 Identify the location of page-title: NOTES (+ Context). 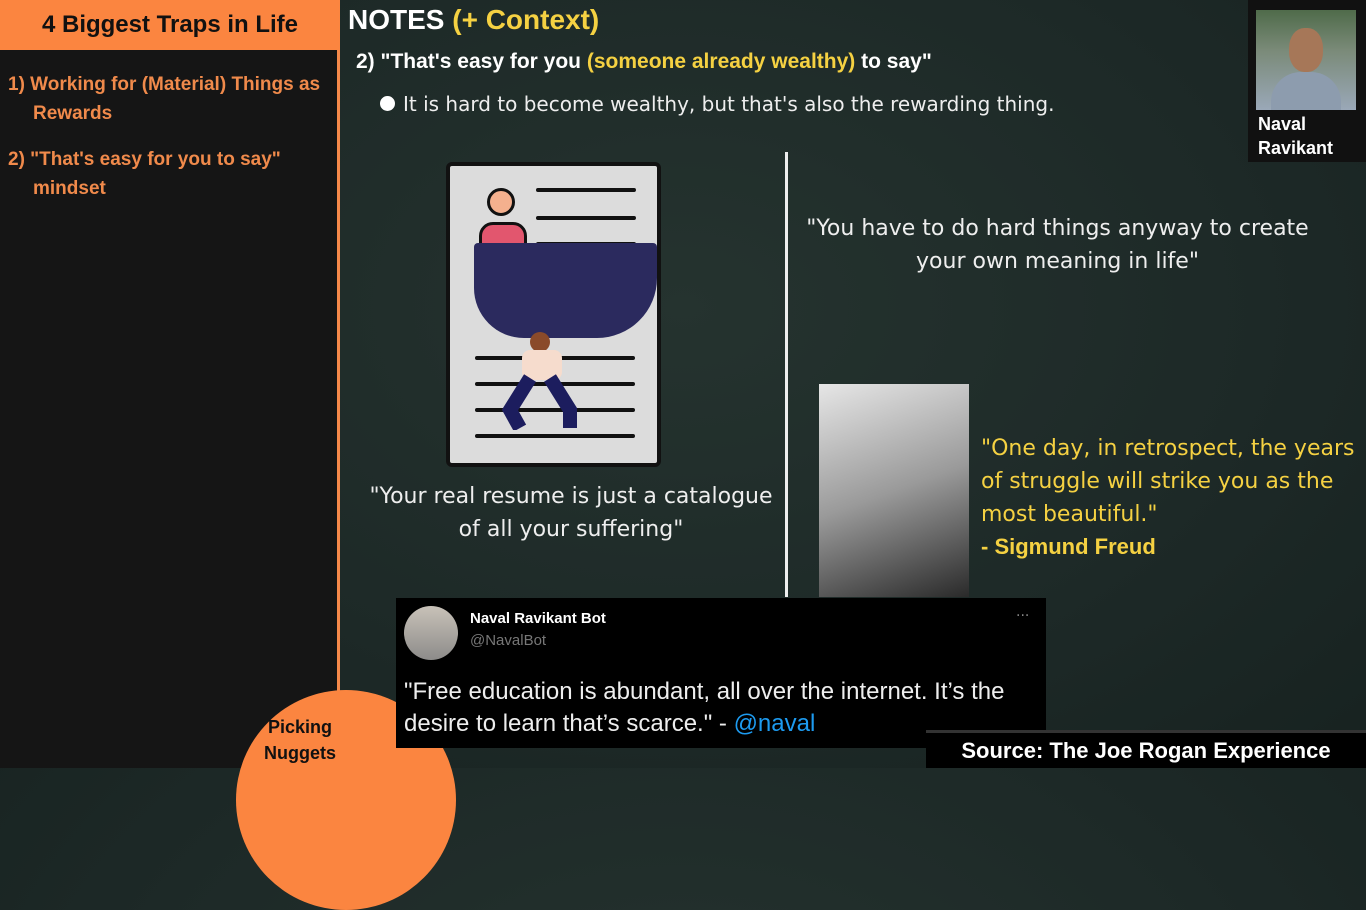
(473, 20).